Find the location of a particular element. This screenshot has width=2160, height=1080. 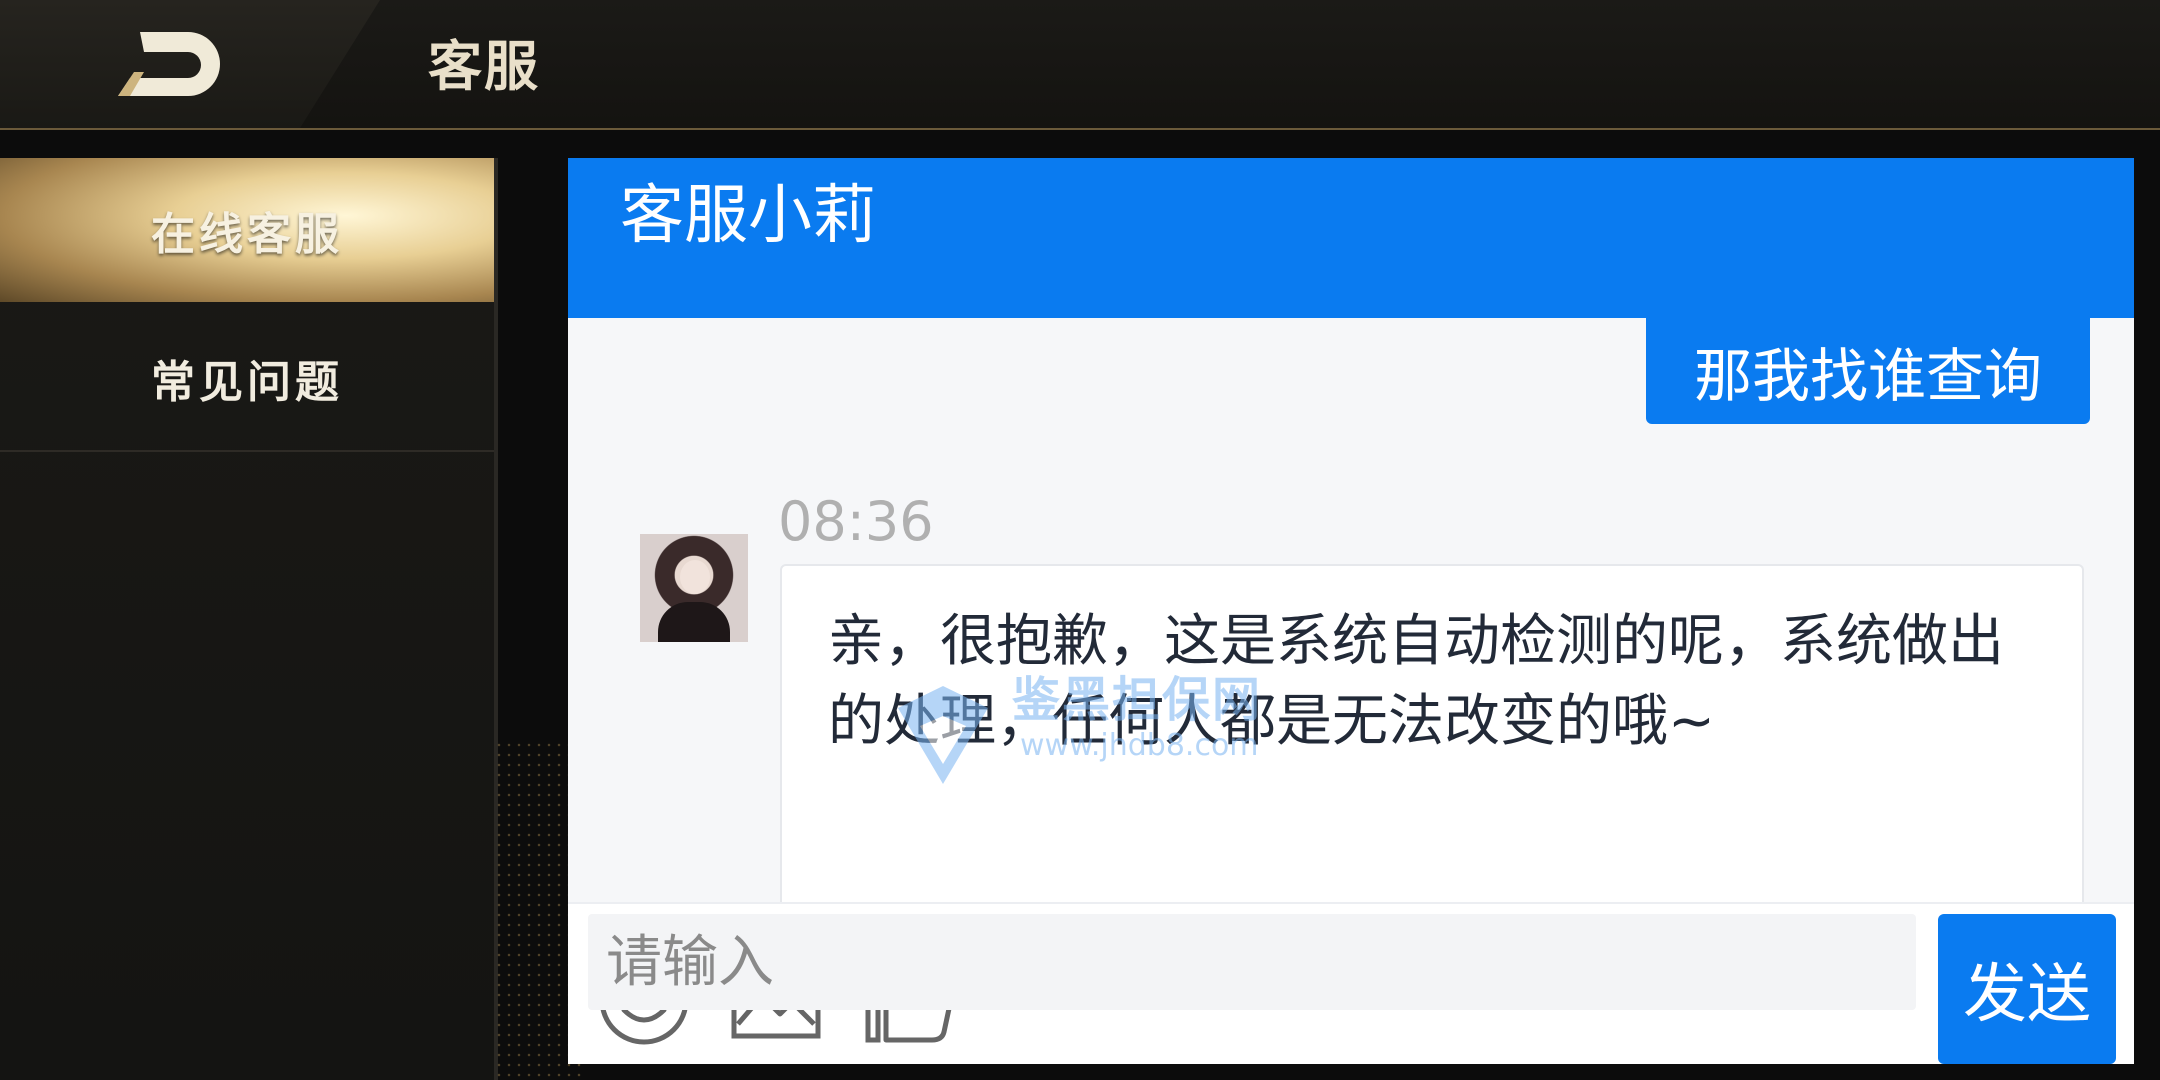

message-input-container is located at coordinates (1252, 962).